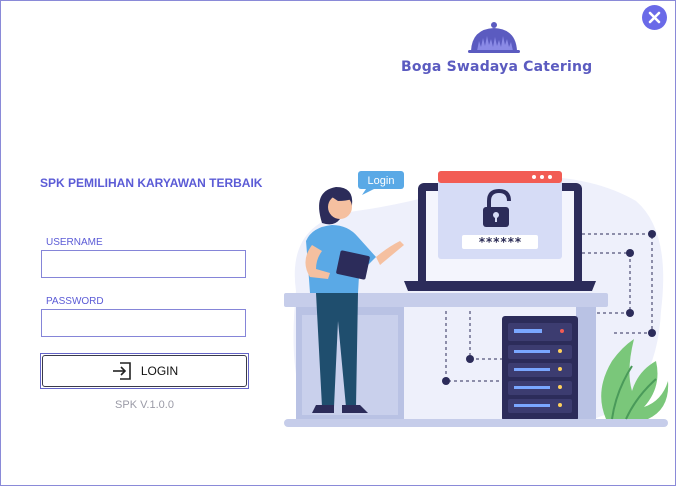  Describe the element at coordinates (500, 231) in the screenshot. I see `laptop-icon` at that location.